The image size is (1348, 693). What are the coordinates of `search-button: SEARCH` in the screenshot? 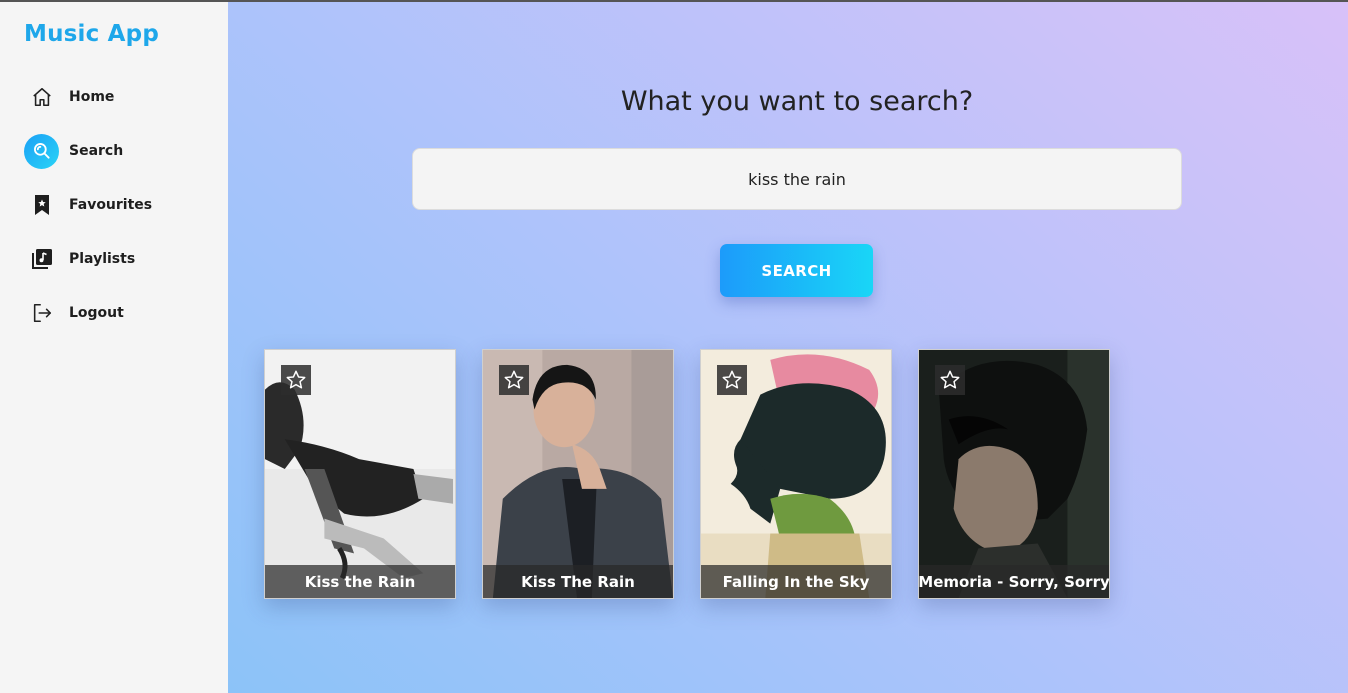 It's located at (796, 270).